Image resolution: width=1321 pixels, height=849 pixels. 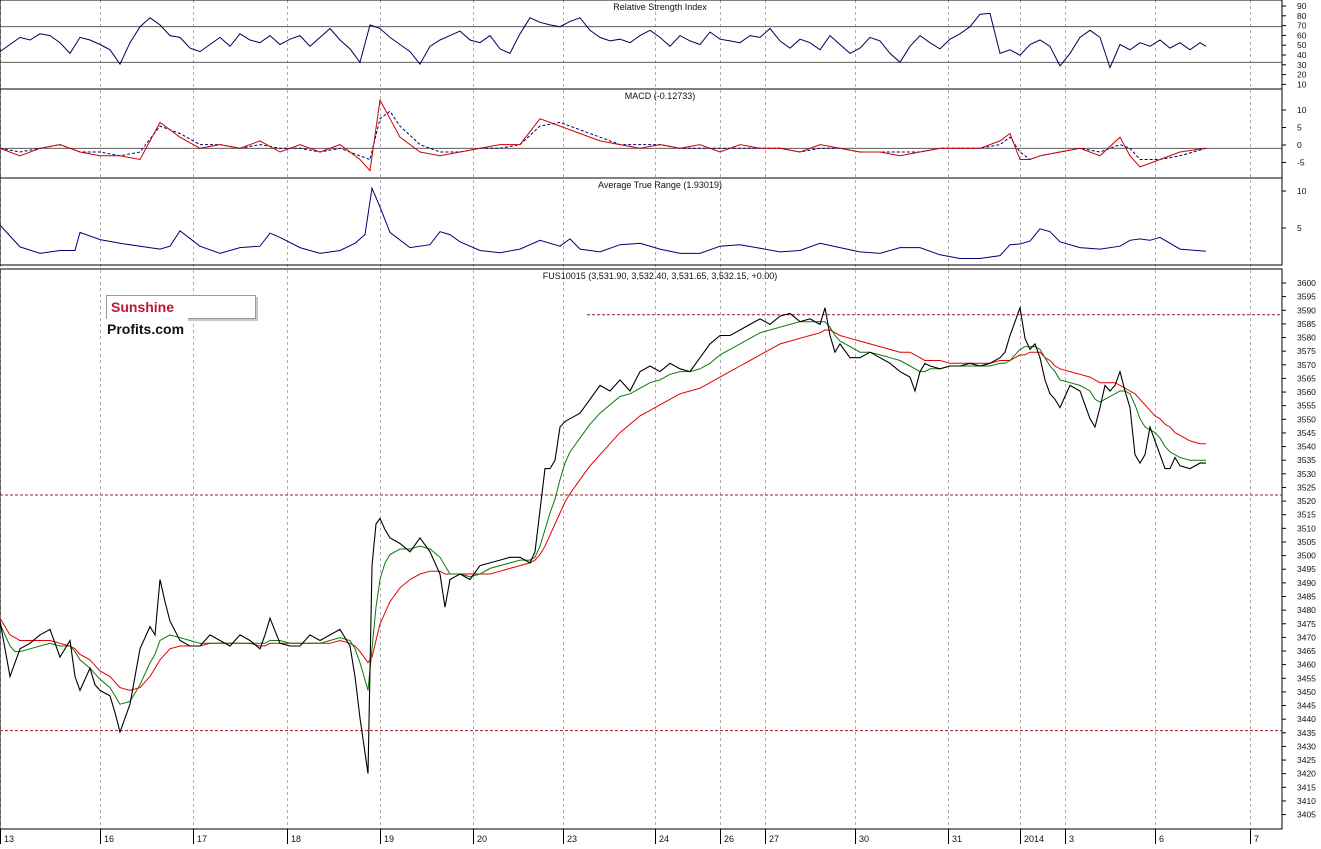 What do you see at coordinates (1302, 65) in the screenshot?
I see `y-tick-label: 30` at bounding box center [1302, 65].